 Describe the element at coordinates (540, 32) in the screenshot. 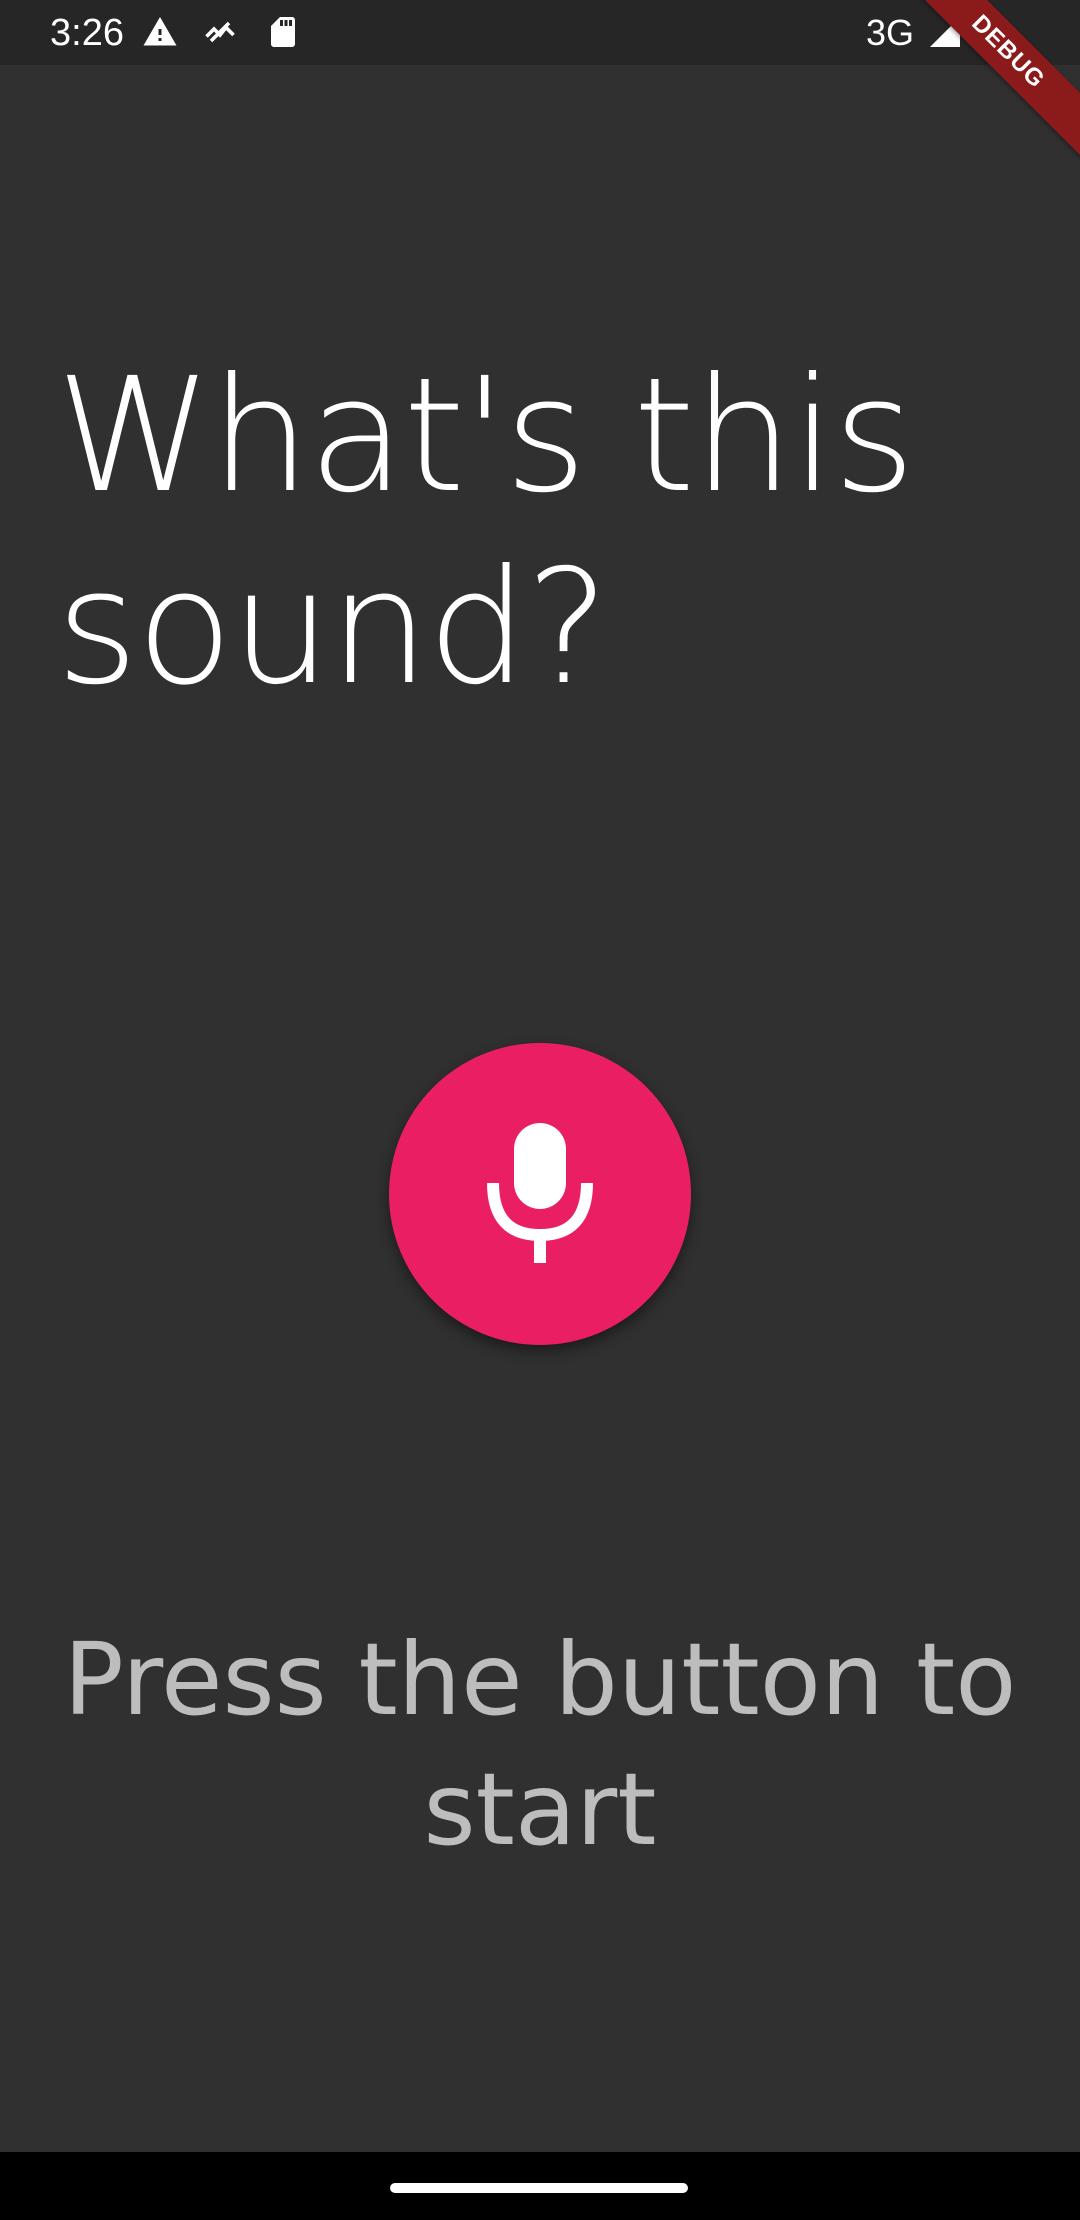

I see `status-bar: 3:26 3G` at that location.